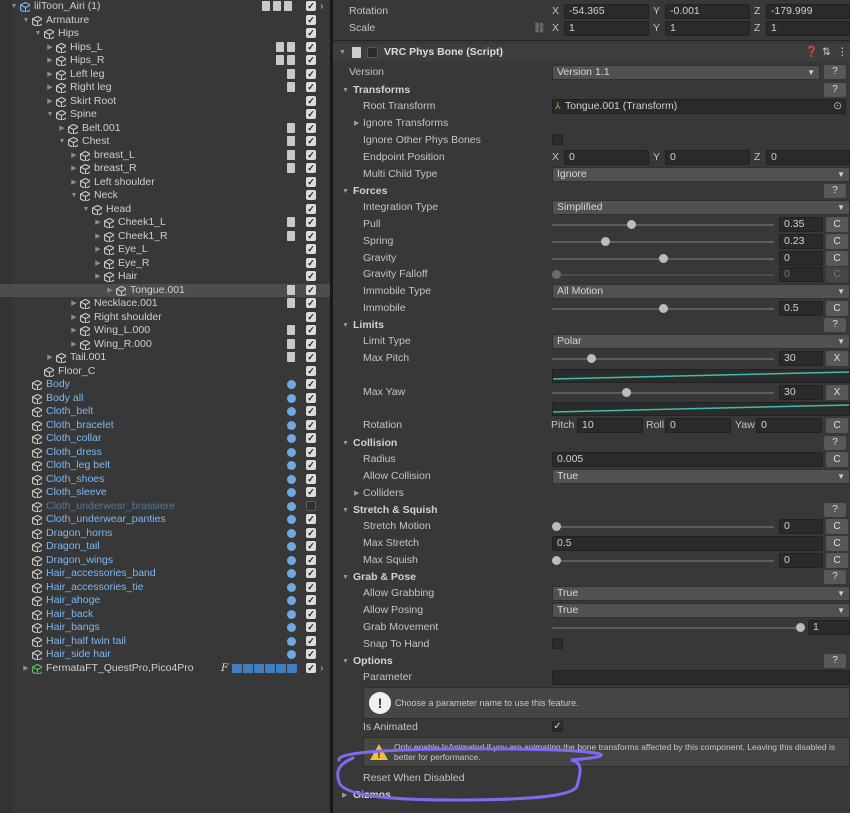  I want to click on object-picker-icon: ⊙, so click(837, 106).